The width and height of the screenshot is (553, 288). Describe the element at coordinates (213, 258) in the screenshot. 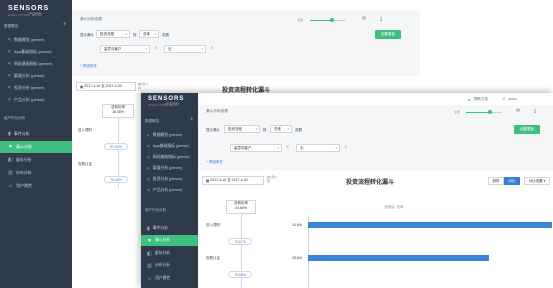

I see `step-label: 查看认证` at that location.